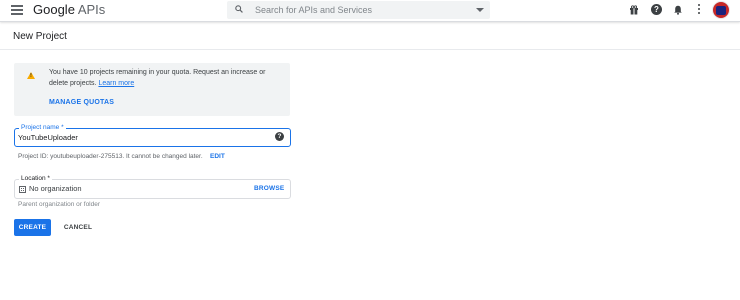 Image resolution: width=740 pixels, height=300 pixels. What do you see at coordinates (143, 137) in the screenshot?
I see `project-name-input` at bounding box center [143, 137].